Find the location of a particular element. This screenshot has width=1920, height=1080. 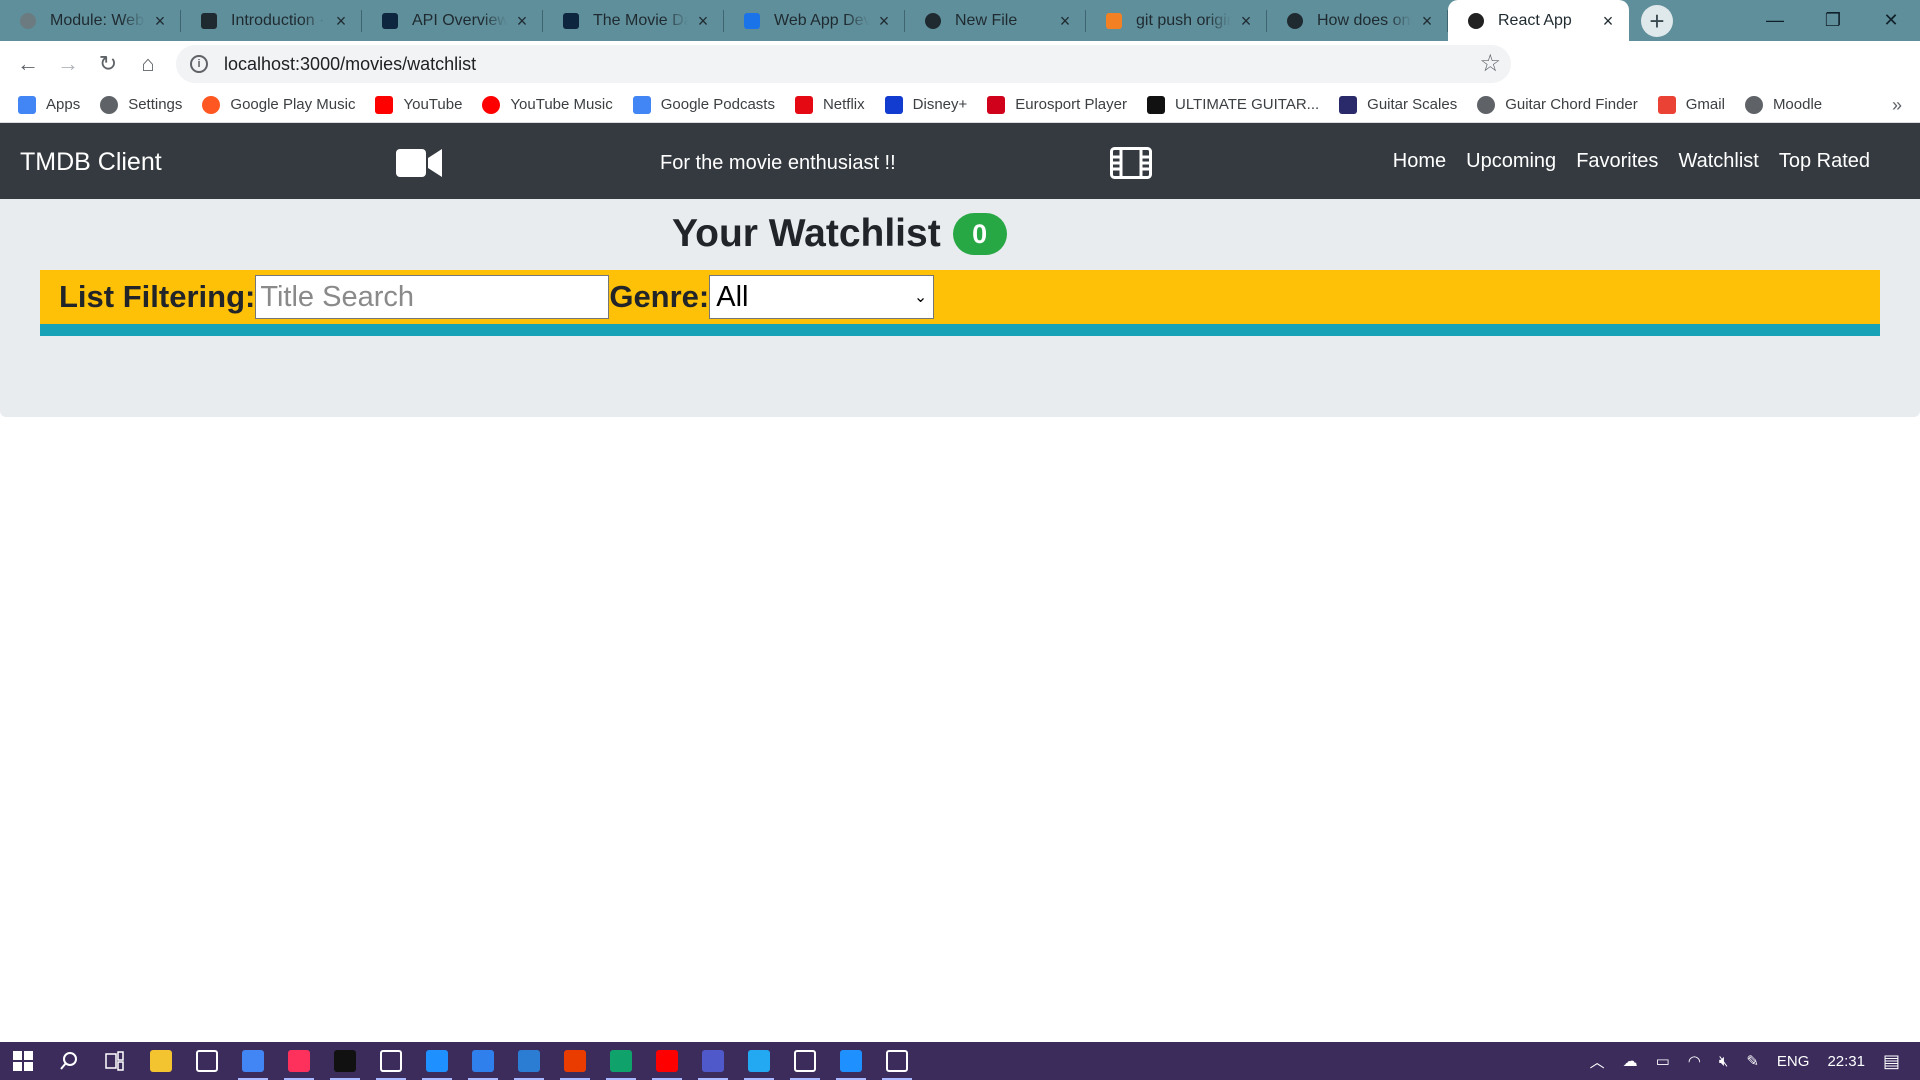

battery-icon: ▭ is located at coordinates (1663, 1061).